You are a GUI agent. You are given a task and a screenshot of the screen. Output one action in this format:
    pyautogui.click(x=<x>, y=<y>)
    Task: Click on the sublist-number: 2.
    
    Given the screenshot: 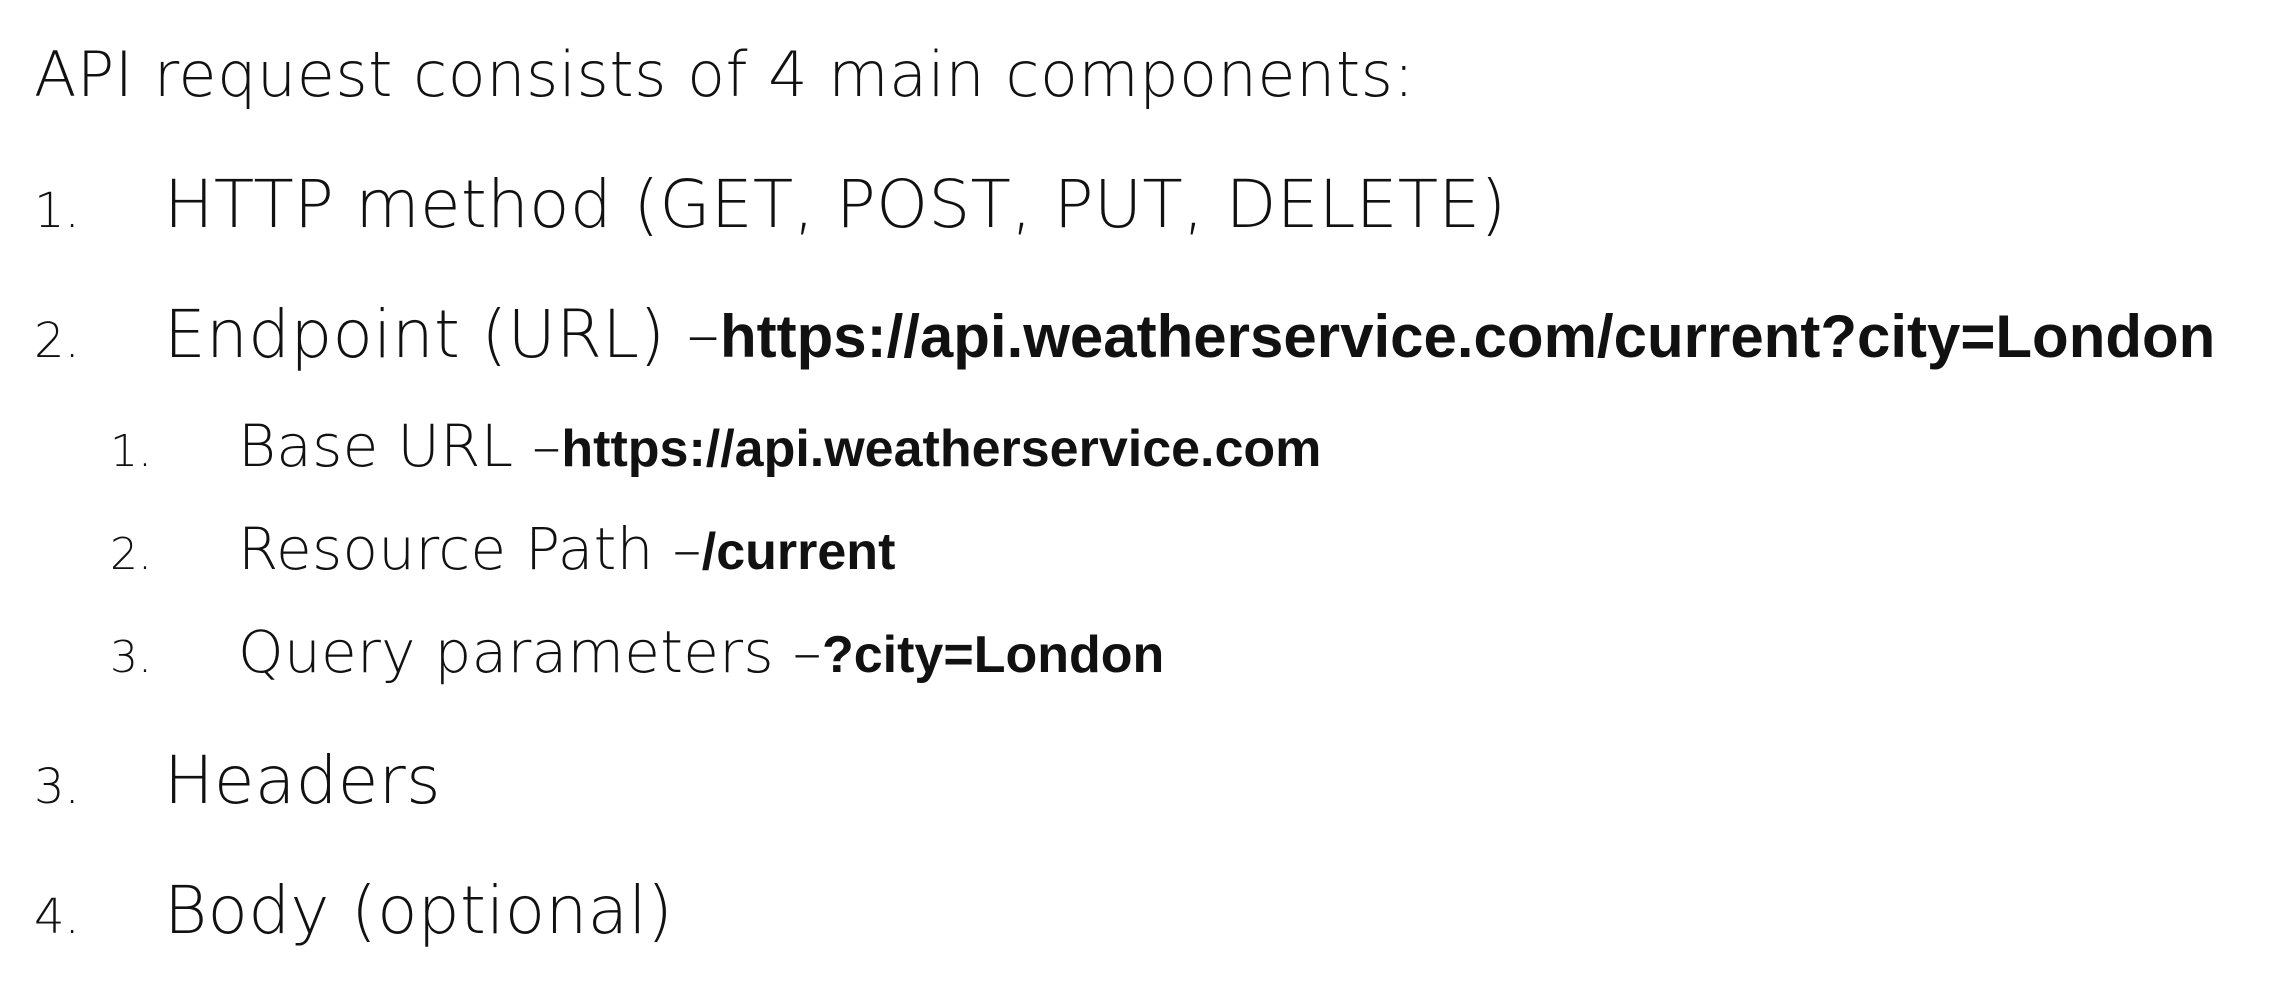 What is the action you would take?
    pyautogui.click(x=131, y=554)
    